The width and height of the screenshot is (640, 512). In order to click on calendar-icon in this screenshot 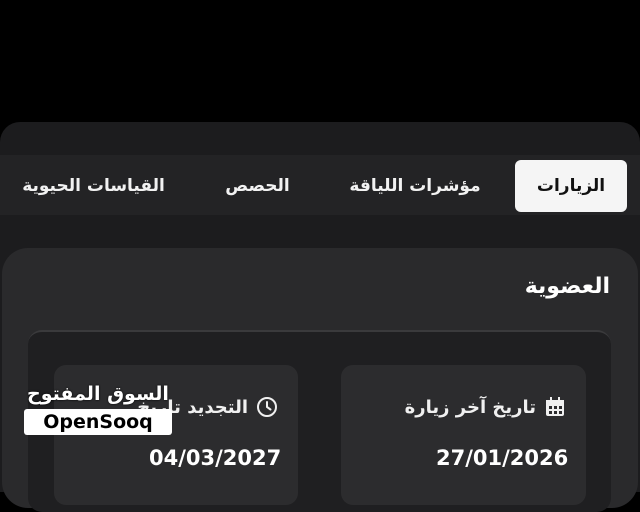, I will do `click(555, 407)`.